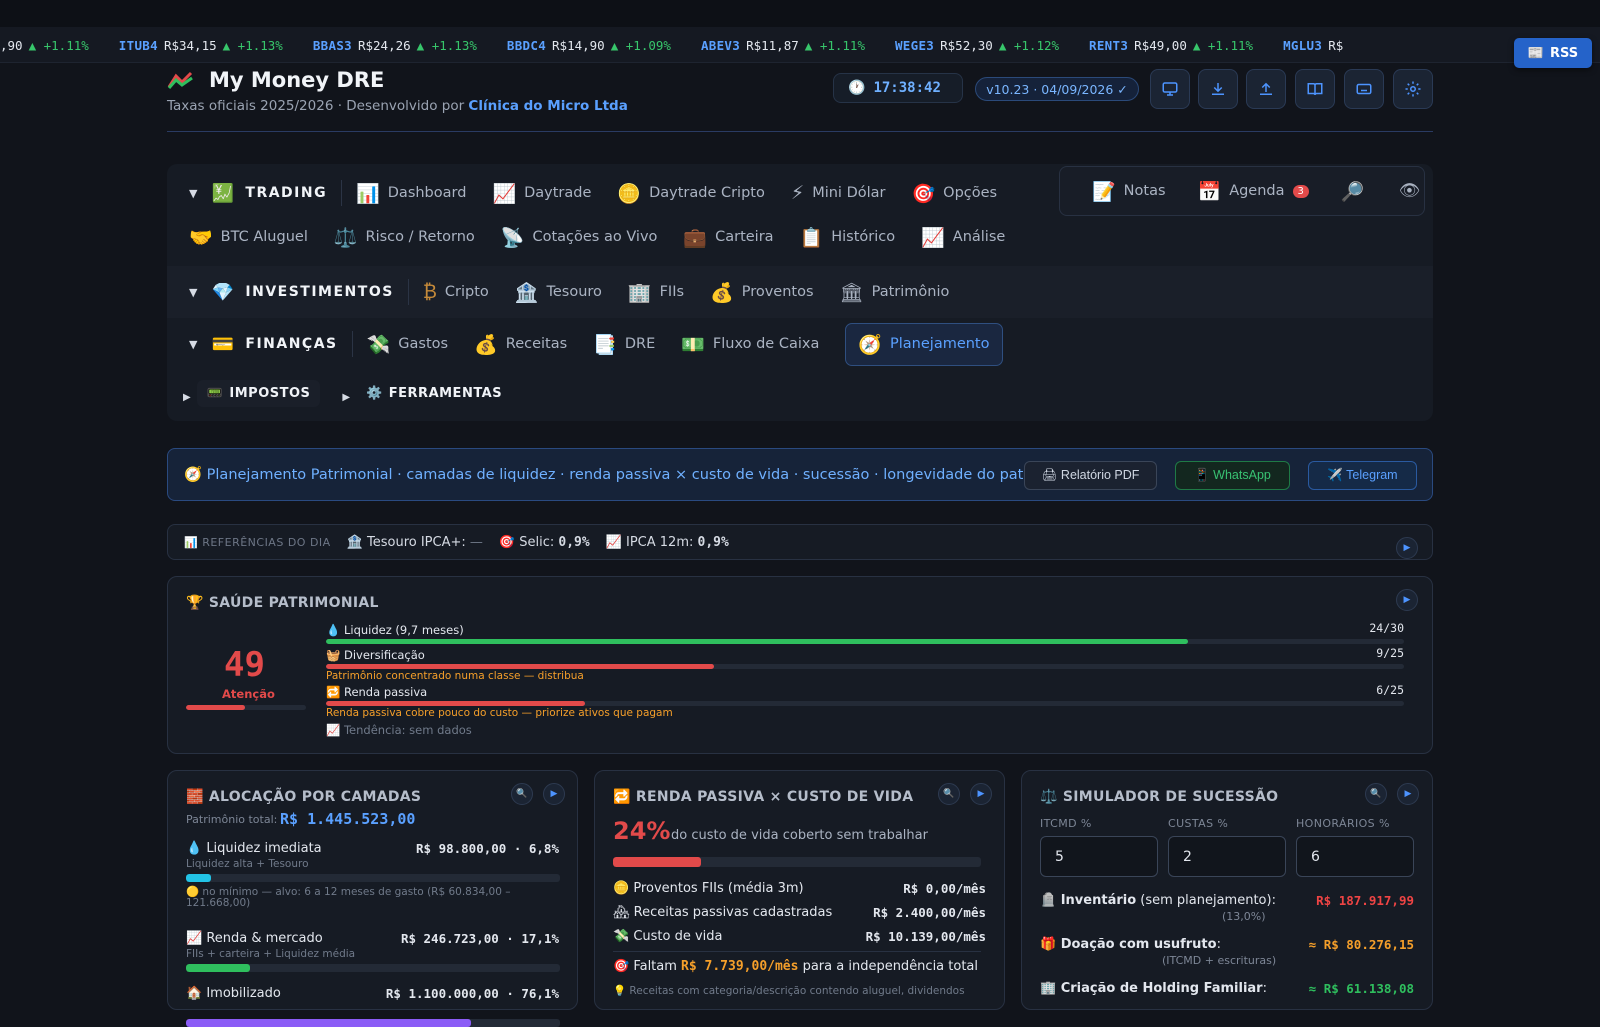  I want to click on keyboard-icon, so click(1364, 89).